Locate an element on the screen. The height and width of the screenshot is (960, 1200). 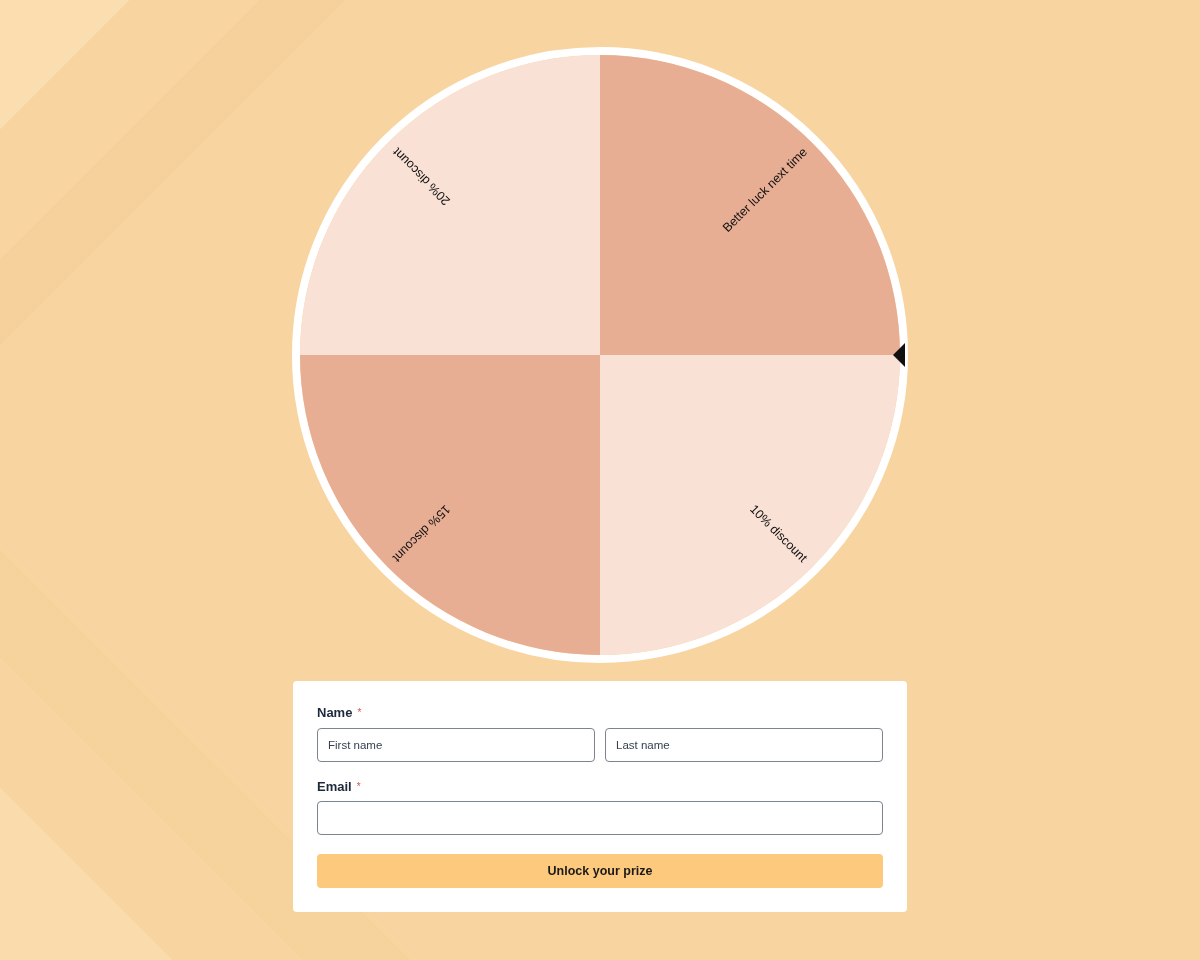
text-field is located at coordinates (600, 818).